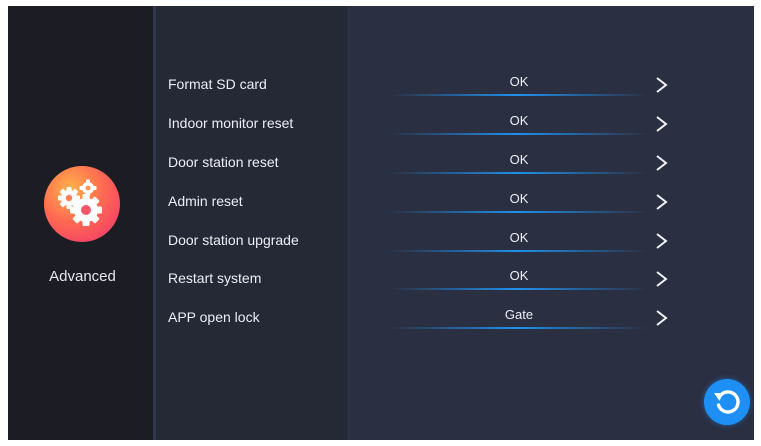 The image size is (761, 446). What do you see at coordinates (215, 278) in the screenshot?
I see `setting-label: Restart system` at bounding box center [215, 278].